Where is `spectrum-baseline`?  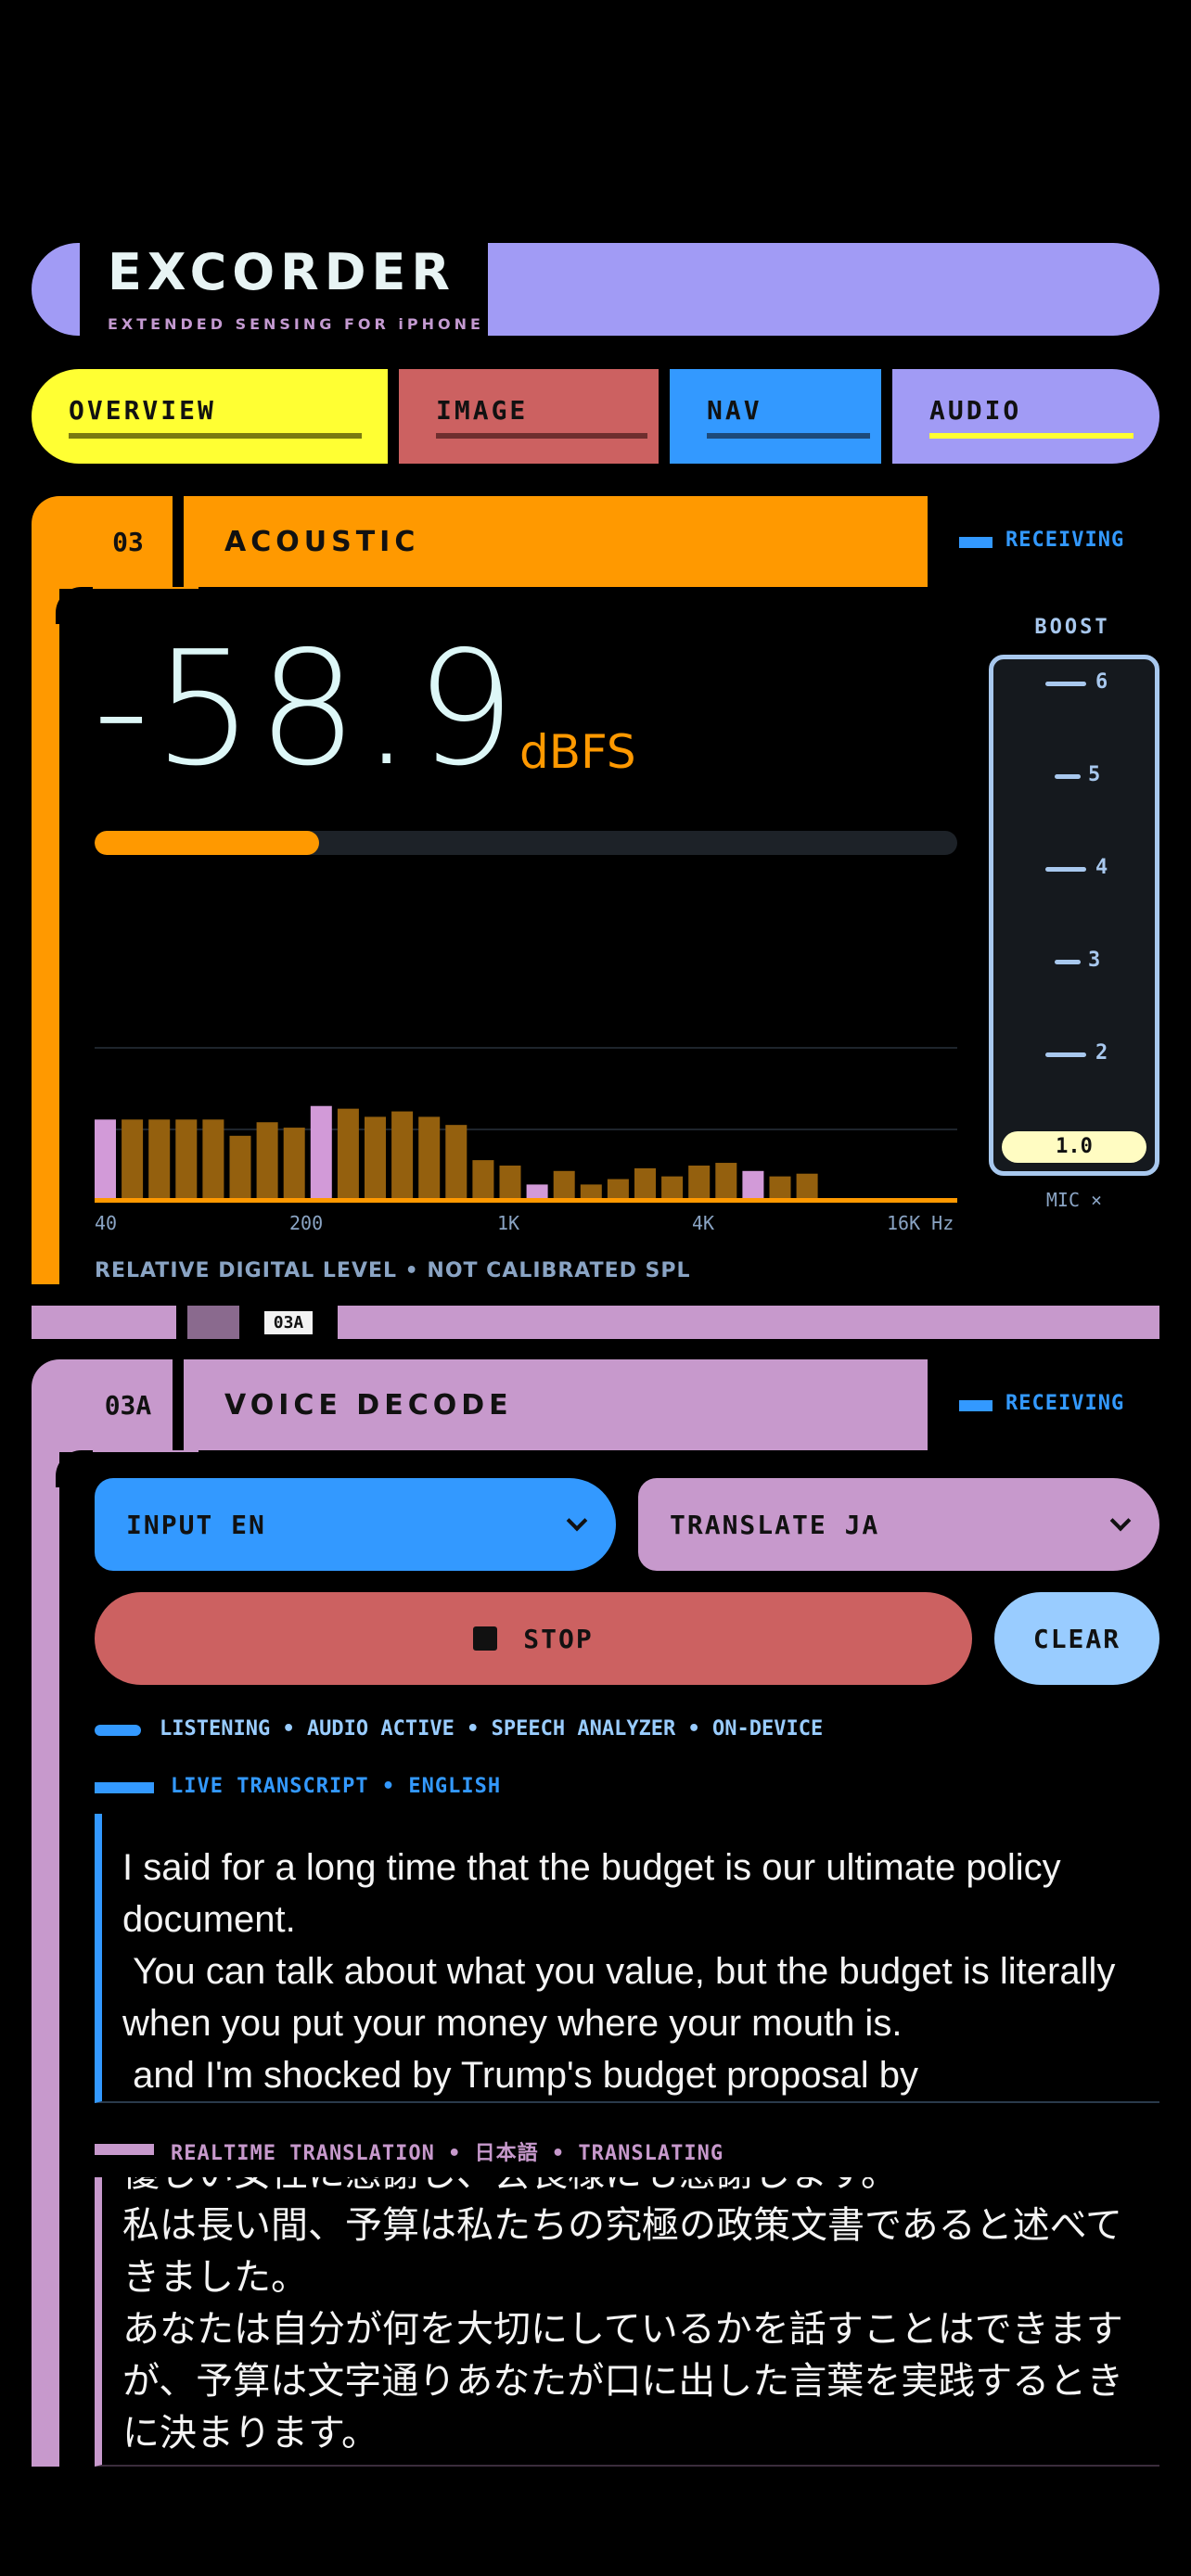 spectrum-baseline is located at coordinates (526, 1200).